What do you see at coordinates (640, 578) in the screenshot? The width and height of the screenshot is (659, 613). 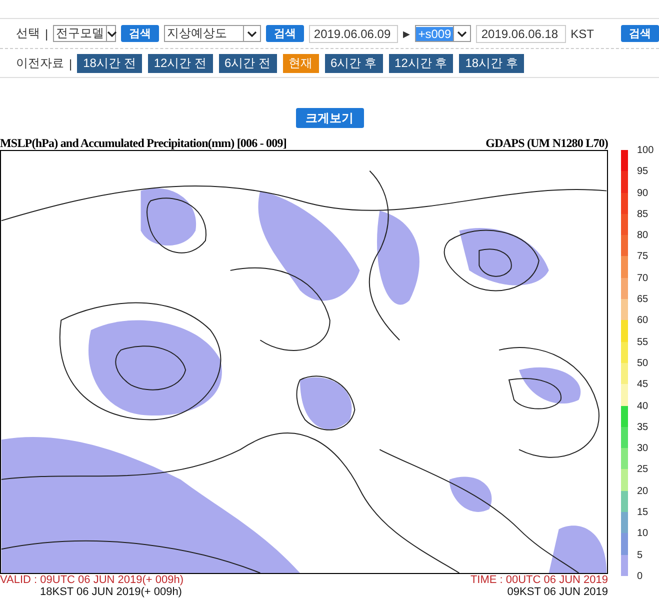 I see `scale-label: 0` at bounding box center [640, 578].